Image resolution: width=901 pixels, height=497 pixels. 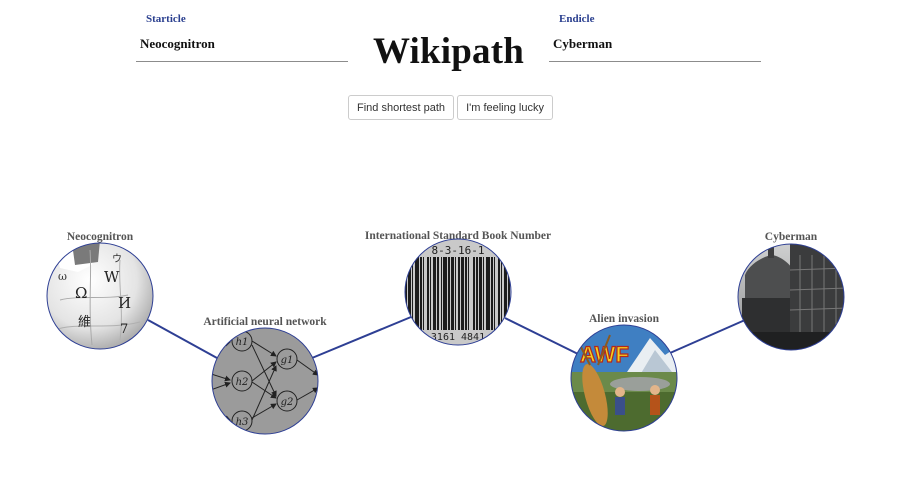 What do you see at coordinates (112, 277) in the screenshot?
I see `globe-glyph: W` at bounding box center [112, 277].